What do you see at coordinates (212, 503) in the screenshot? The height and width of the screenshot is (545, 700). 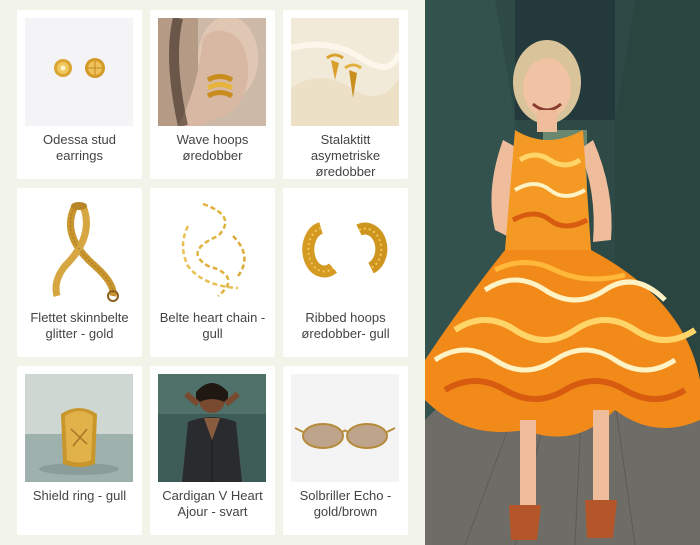 I see `product-name: Cardigan V Heart Ajour - svart` at bounding box center [212, 503].